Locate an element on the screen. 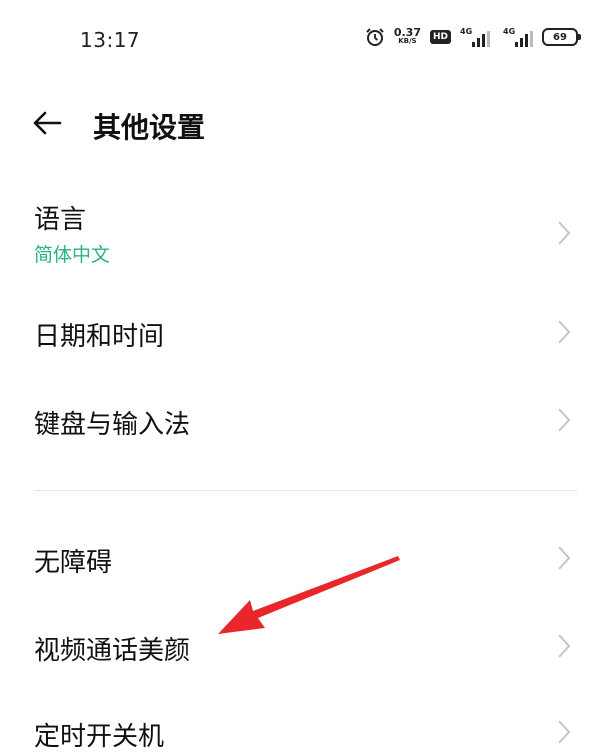  hd-voice-icon: HD is located at coordinates (440, 37).